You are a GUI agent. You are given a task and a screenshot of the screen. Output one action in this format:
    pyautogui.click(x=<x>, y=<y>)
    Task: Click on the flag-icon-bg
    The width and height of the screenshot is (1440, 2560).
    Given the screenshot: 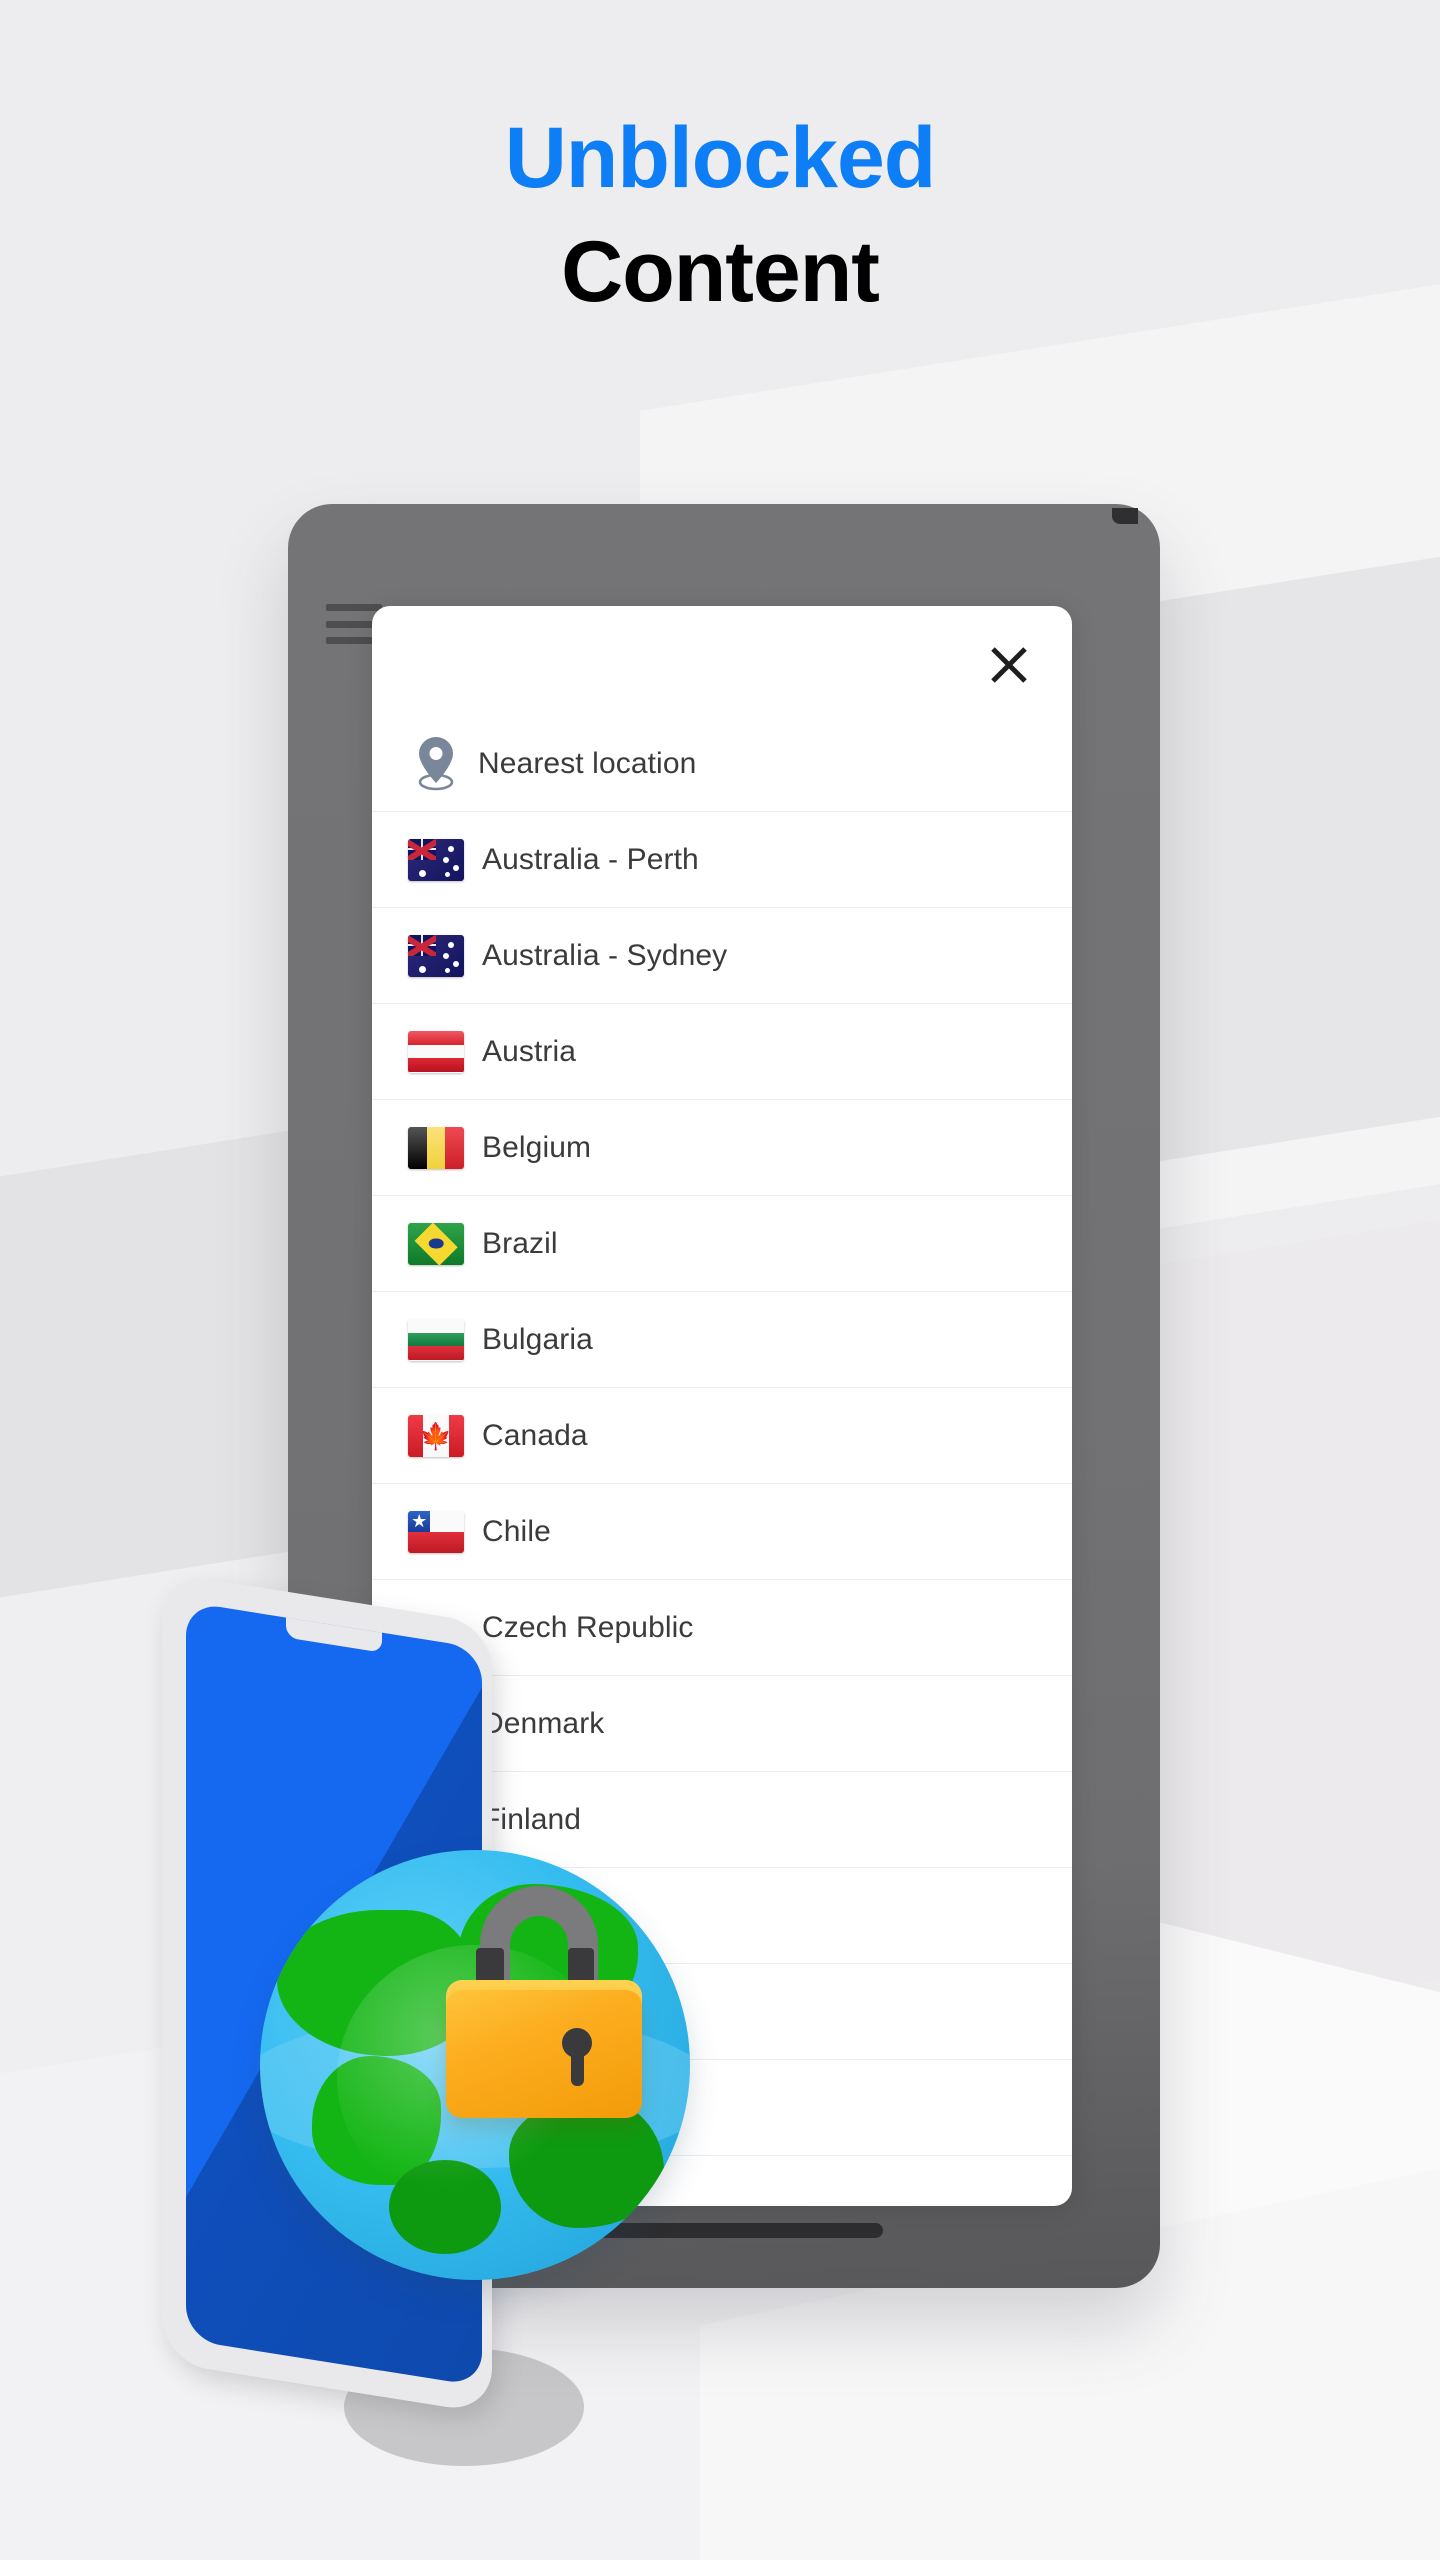 What is the action you would take?
    pyautogui.click(x=436, y=1339)
    